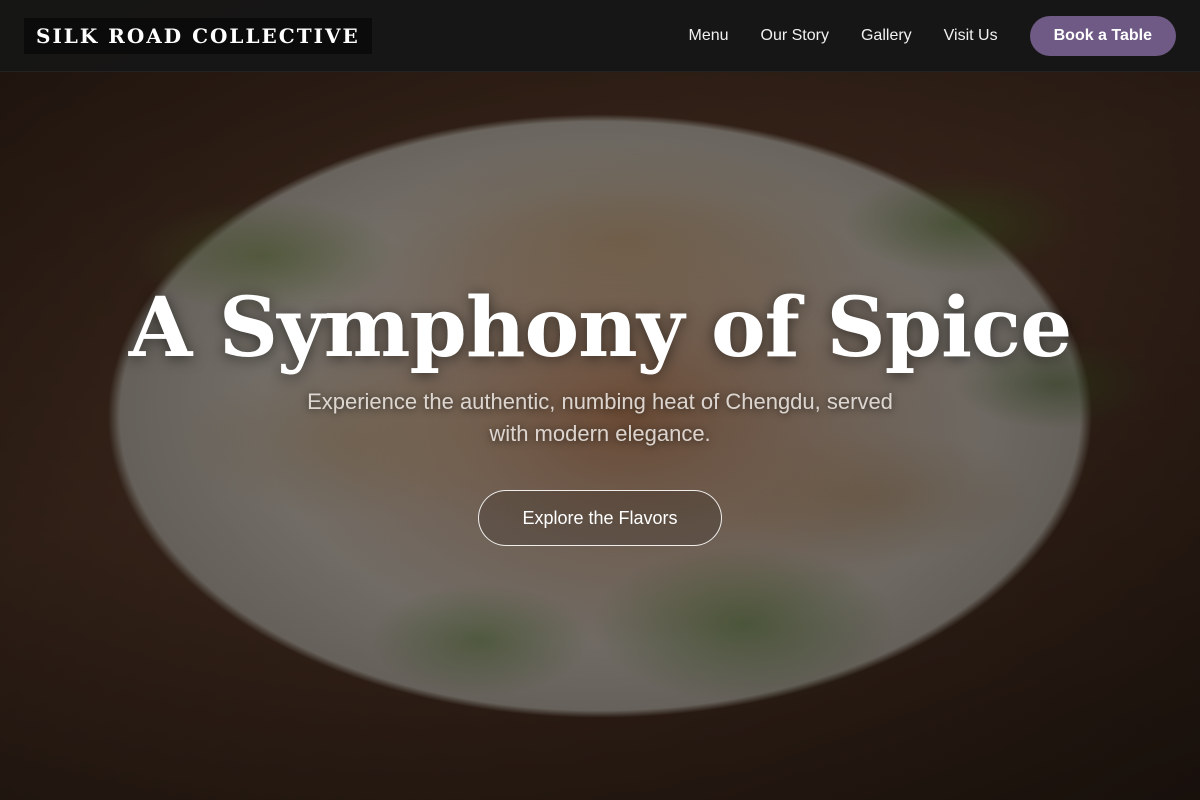 The width and height of the screenshot is (1200, 800). I want to click on nav-link-visit-us: Visit Us, so click(971, 36).